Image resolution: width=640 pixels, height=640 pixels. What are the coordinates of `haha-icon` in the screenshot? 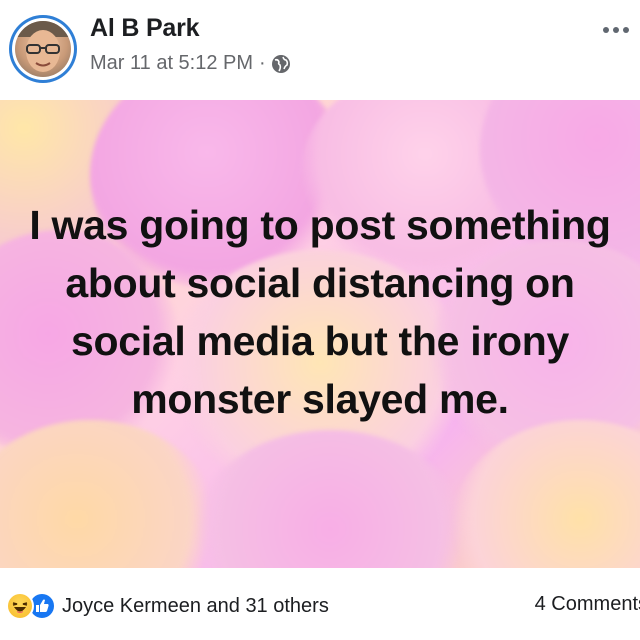 It's located at (20, 606).